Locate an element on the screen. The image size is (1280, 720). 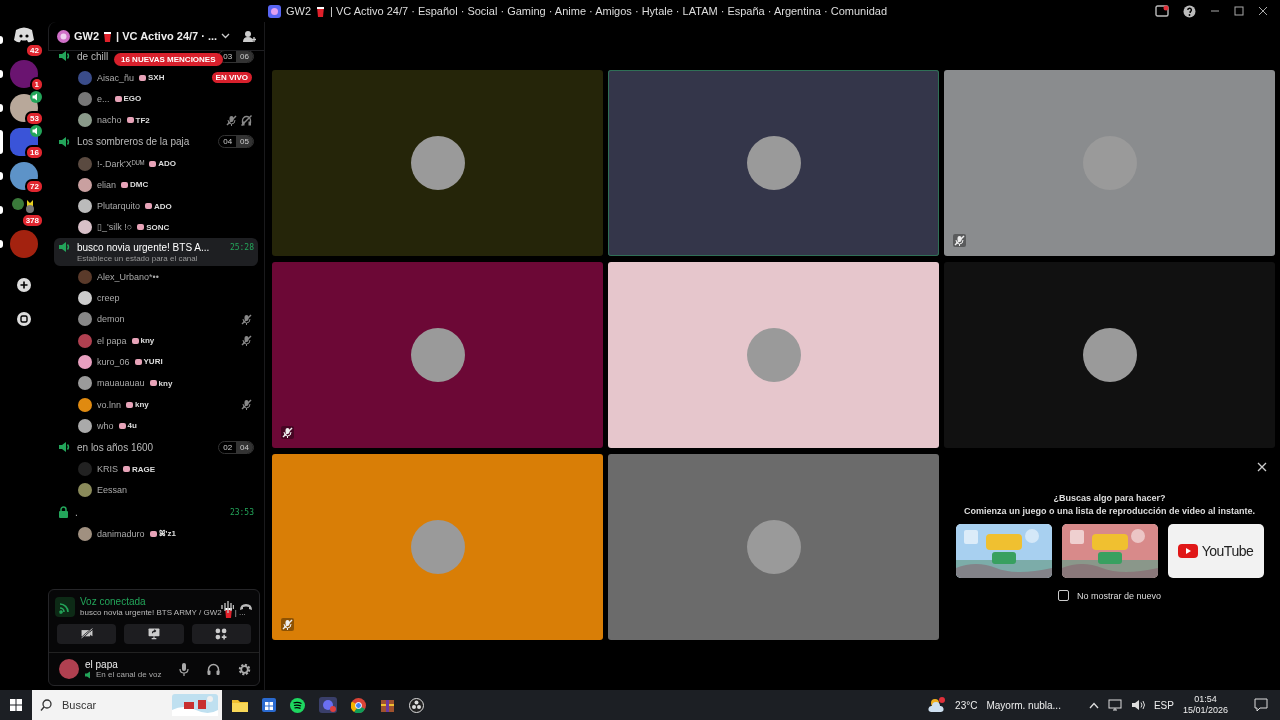
user-name: mauauauau is located at coordinates (121, 383).